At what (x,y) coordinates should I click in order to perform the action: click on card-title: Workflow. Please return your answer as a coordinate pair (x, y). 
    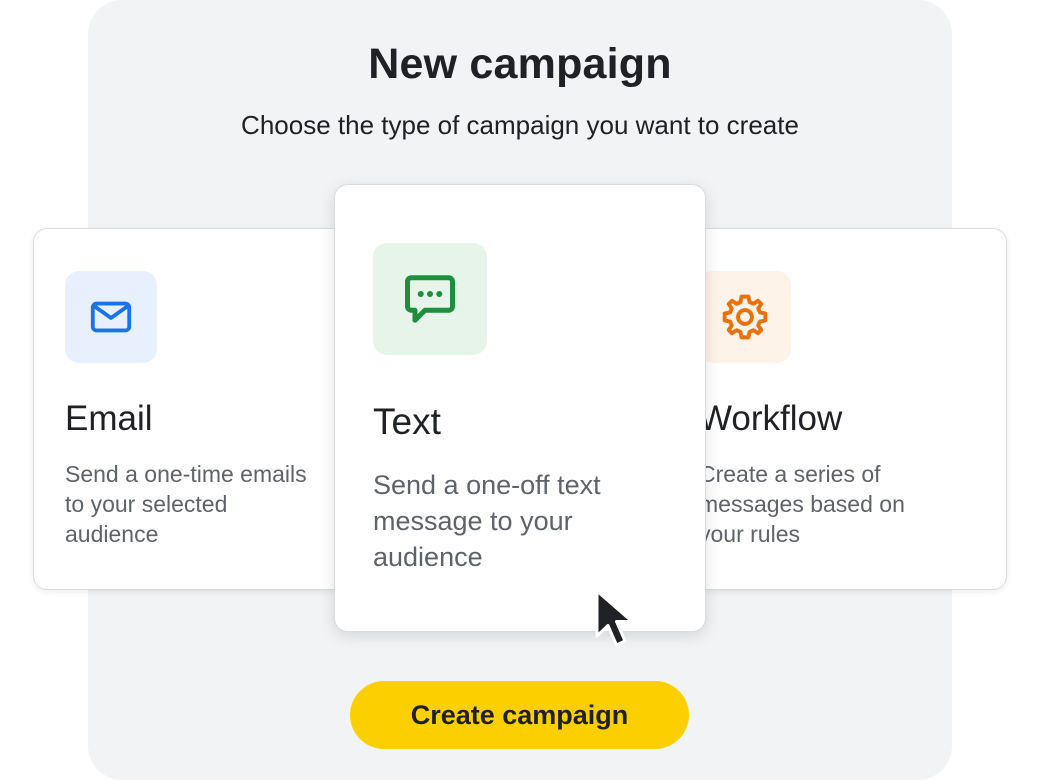
    Looking at the image, I should click on (771, 418).